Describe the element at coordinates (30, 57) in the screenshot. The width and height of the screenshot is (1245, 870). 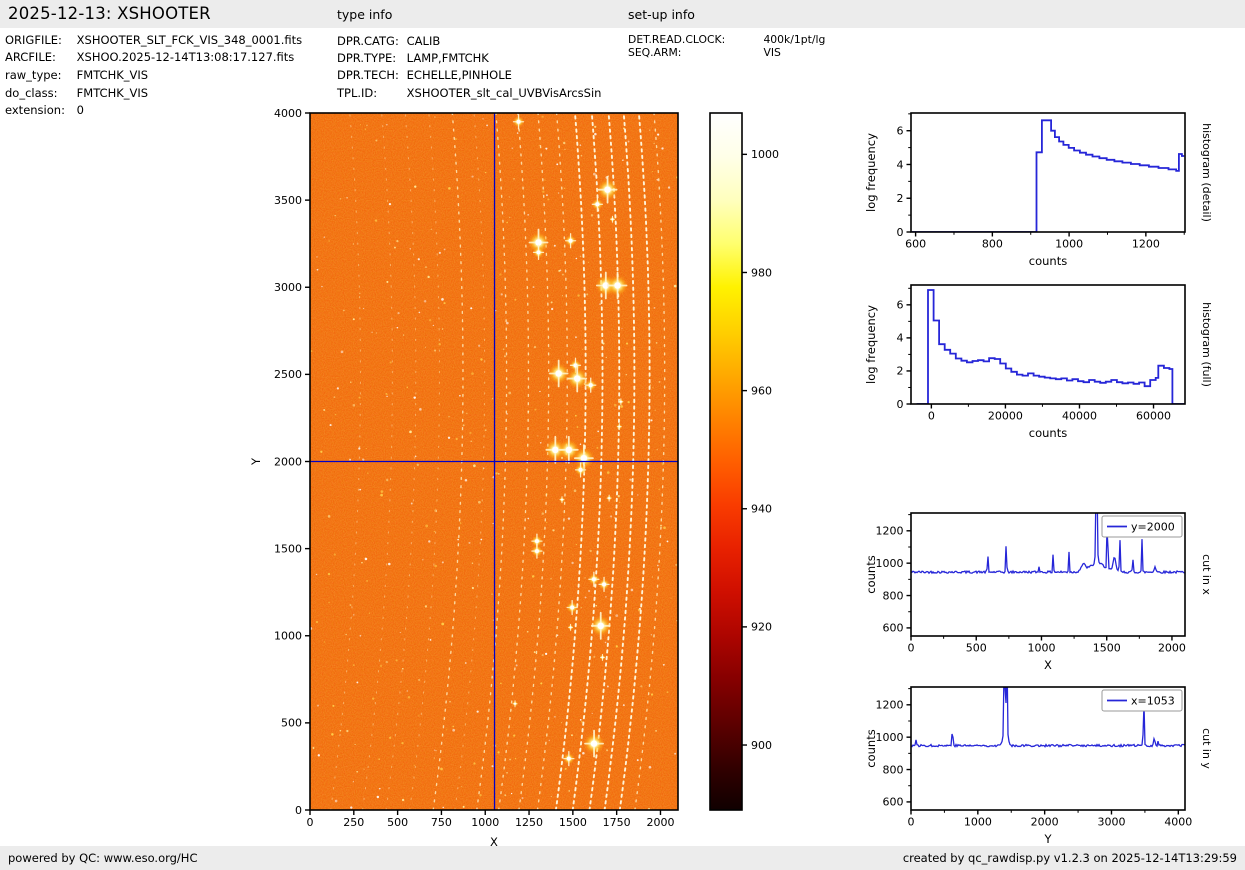
I see `file-info-label: ARCFILE:` at that location.